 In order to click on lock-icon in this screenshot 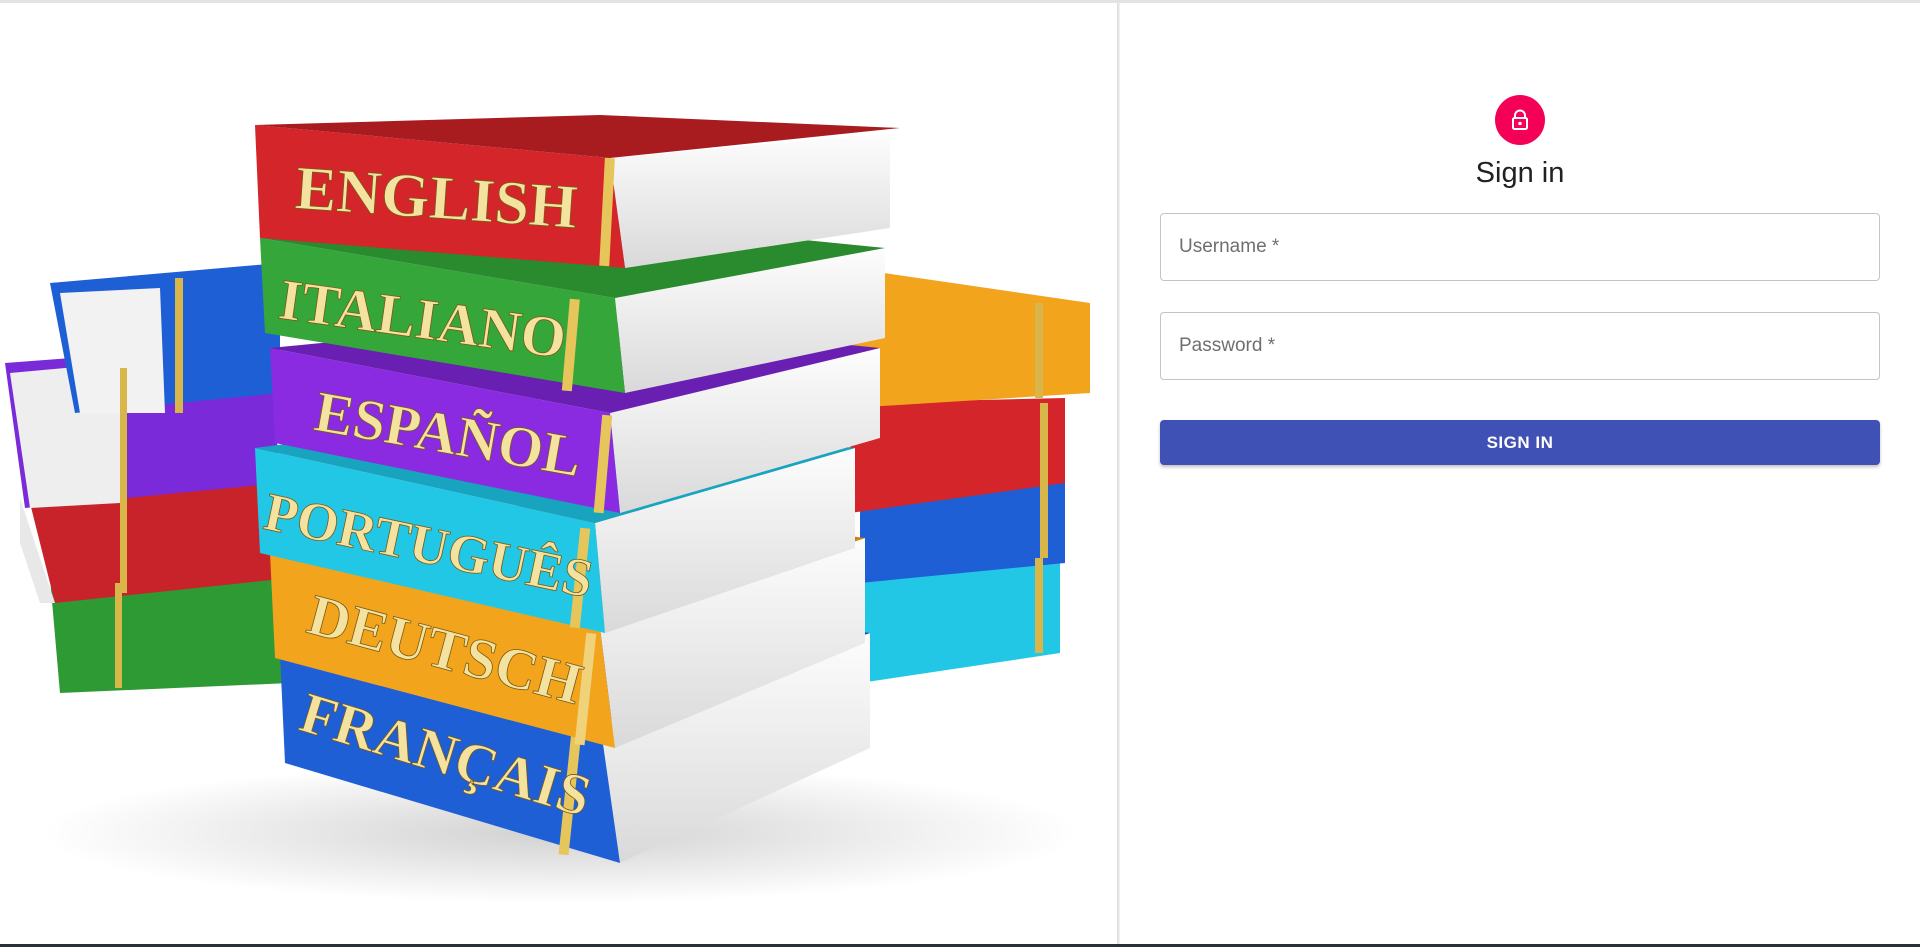, I will do `click(1520, 119)`.